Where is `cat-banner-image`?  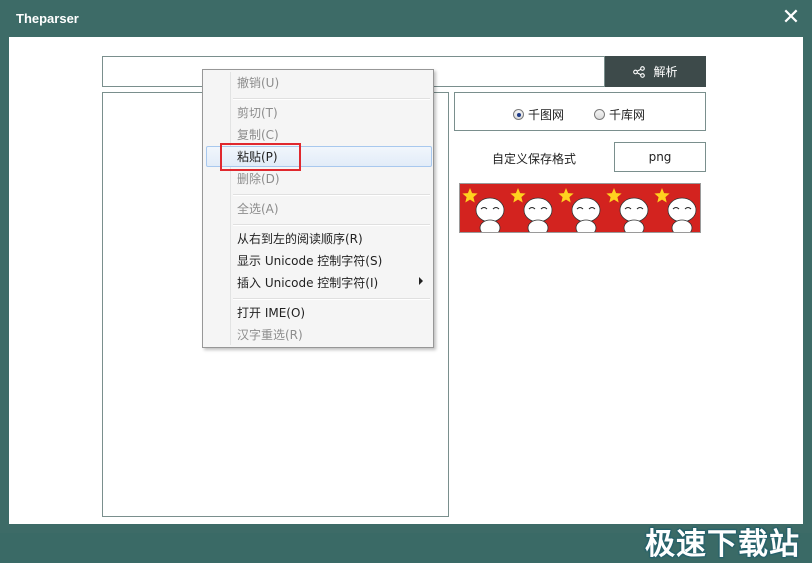
cat-banner-image is located at coordinates (579, 210).